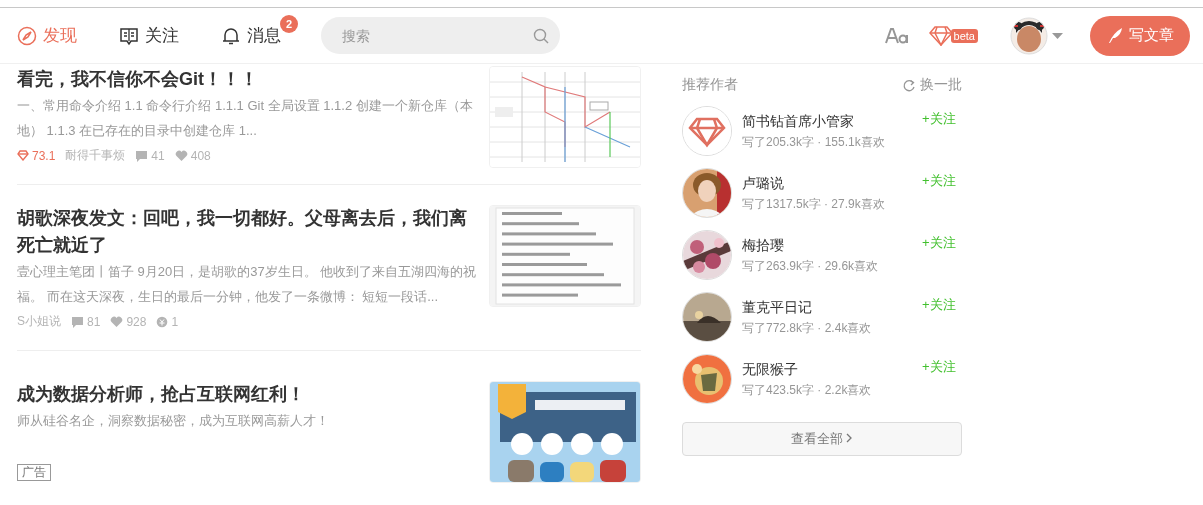 This screenshot has height=505, width=1203. Describe the element at coordinates (811, 266) in the screenshot. I see `author-stats: 写了263.9k字 · 29.6k喜欢` at that location.